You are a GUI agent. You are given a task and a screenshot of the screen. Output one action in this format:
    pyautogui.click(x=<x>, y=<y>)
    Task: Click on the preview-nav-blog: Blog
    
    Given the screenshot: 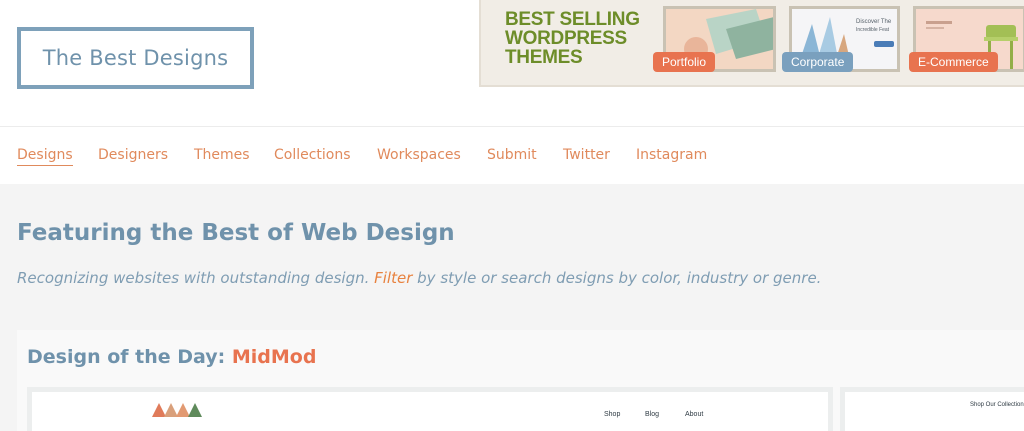 What is the action you would take?
    pyautogui.click(x=652, y=414)
    